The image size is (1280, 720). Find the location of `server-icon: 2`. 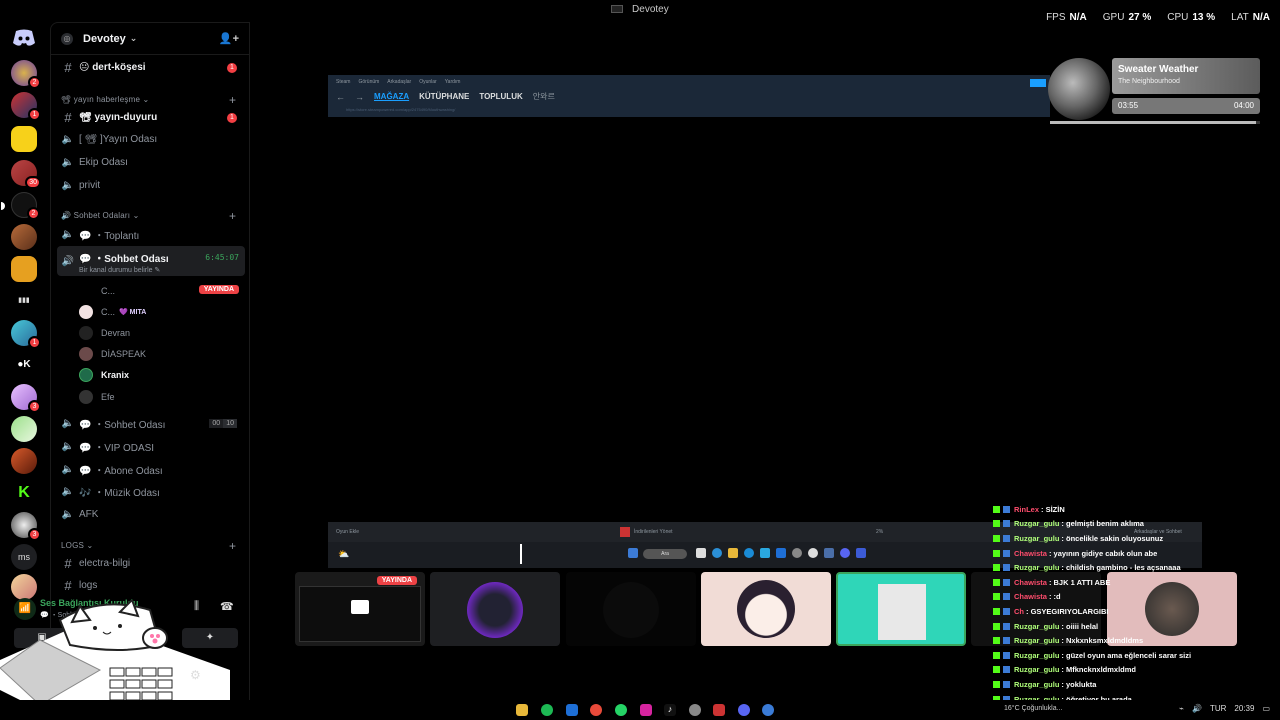

server-icon: 2 is located at coordinates (26, 74).